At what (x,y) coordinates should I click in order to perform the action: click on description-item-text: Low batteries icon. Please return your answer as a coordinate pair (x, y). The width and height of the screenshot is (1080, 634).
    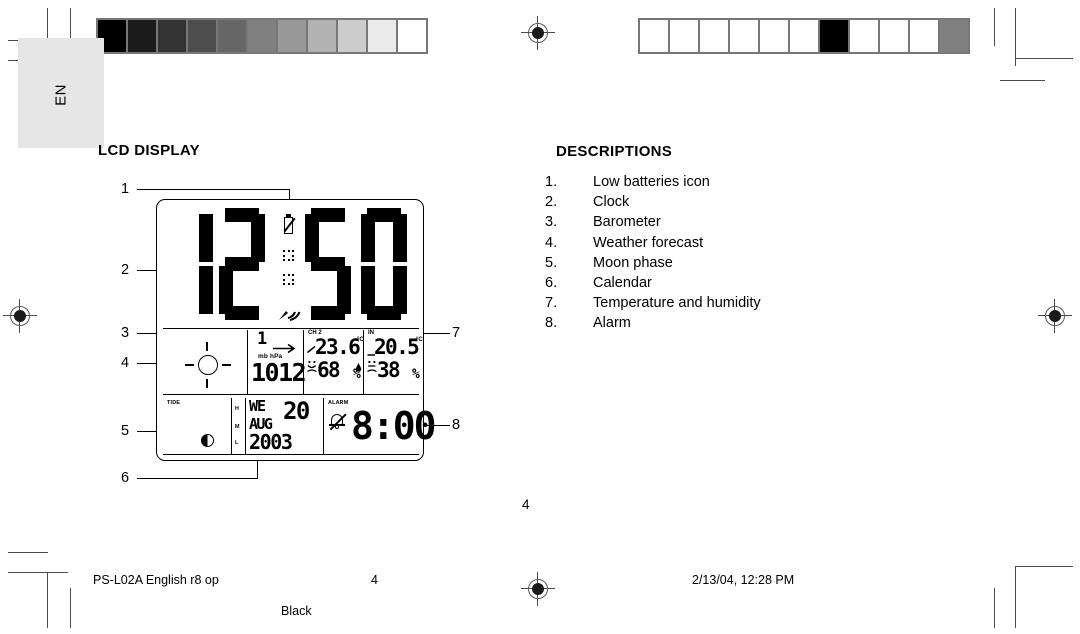
    Looking at the image, I should click on (651, 182).